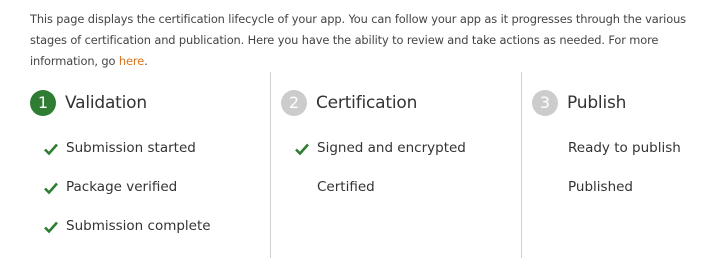 This screenshot has width=718, height=275. What do you see at coordinates (624, 148) in the screenshot?
I see `step-label: Ready to publish` at bounding box center [624, 148].